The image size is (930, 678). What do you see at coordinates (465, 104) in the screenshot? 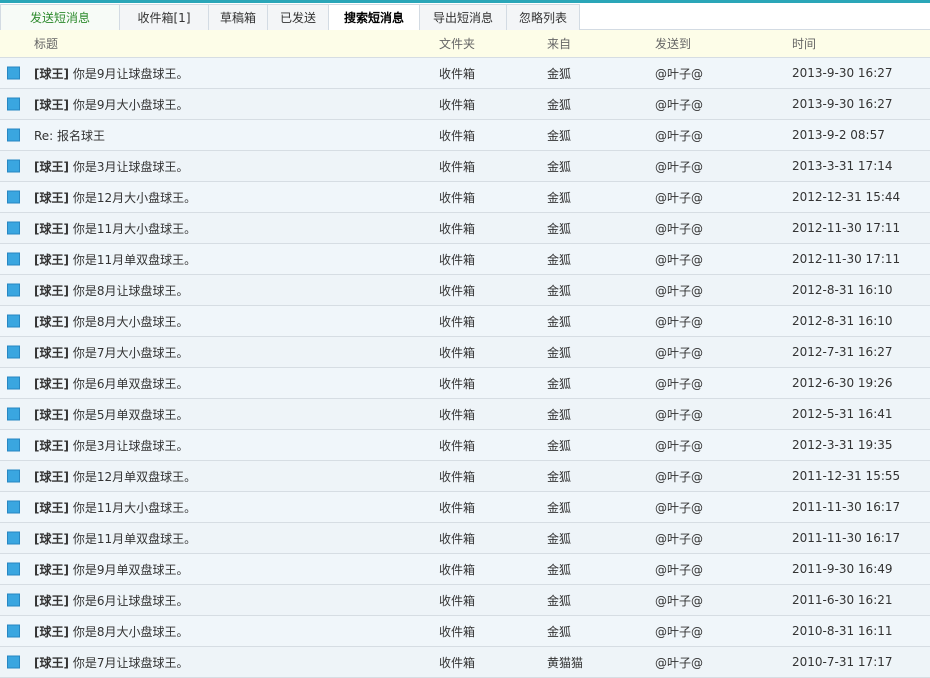
I see `table-row: [球王] 你是9月大小盘球王。 收件箱 金狐 @叶子@ 2013-9-30 16:27` at bounding box center [465, 104].